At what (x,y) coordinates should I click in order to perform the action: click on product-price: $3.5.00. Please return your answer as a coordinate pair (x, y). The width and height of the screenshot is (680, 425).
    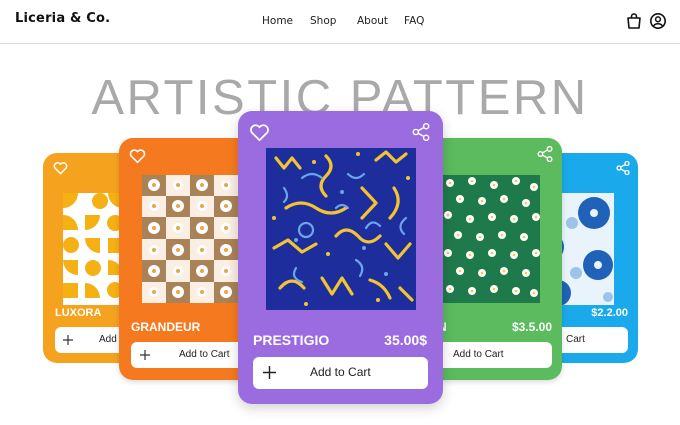
    Looking at the image, I should click on (531, 327).